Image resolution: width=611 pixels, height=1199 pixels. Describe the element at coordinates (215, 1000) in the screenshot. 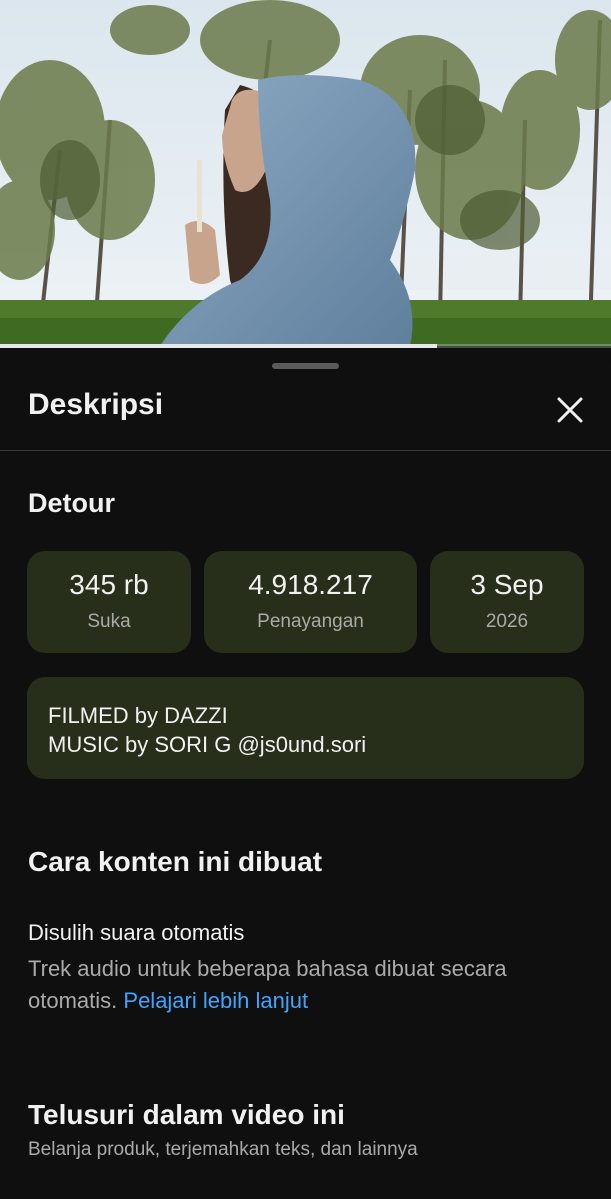

I see `learn-more-link: Pelajari lebih lanjut` at that location.